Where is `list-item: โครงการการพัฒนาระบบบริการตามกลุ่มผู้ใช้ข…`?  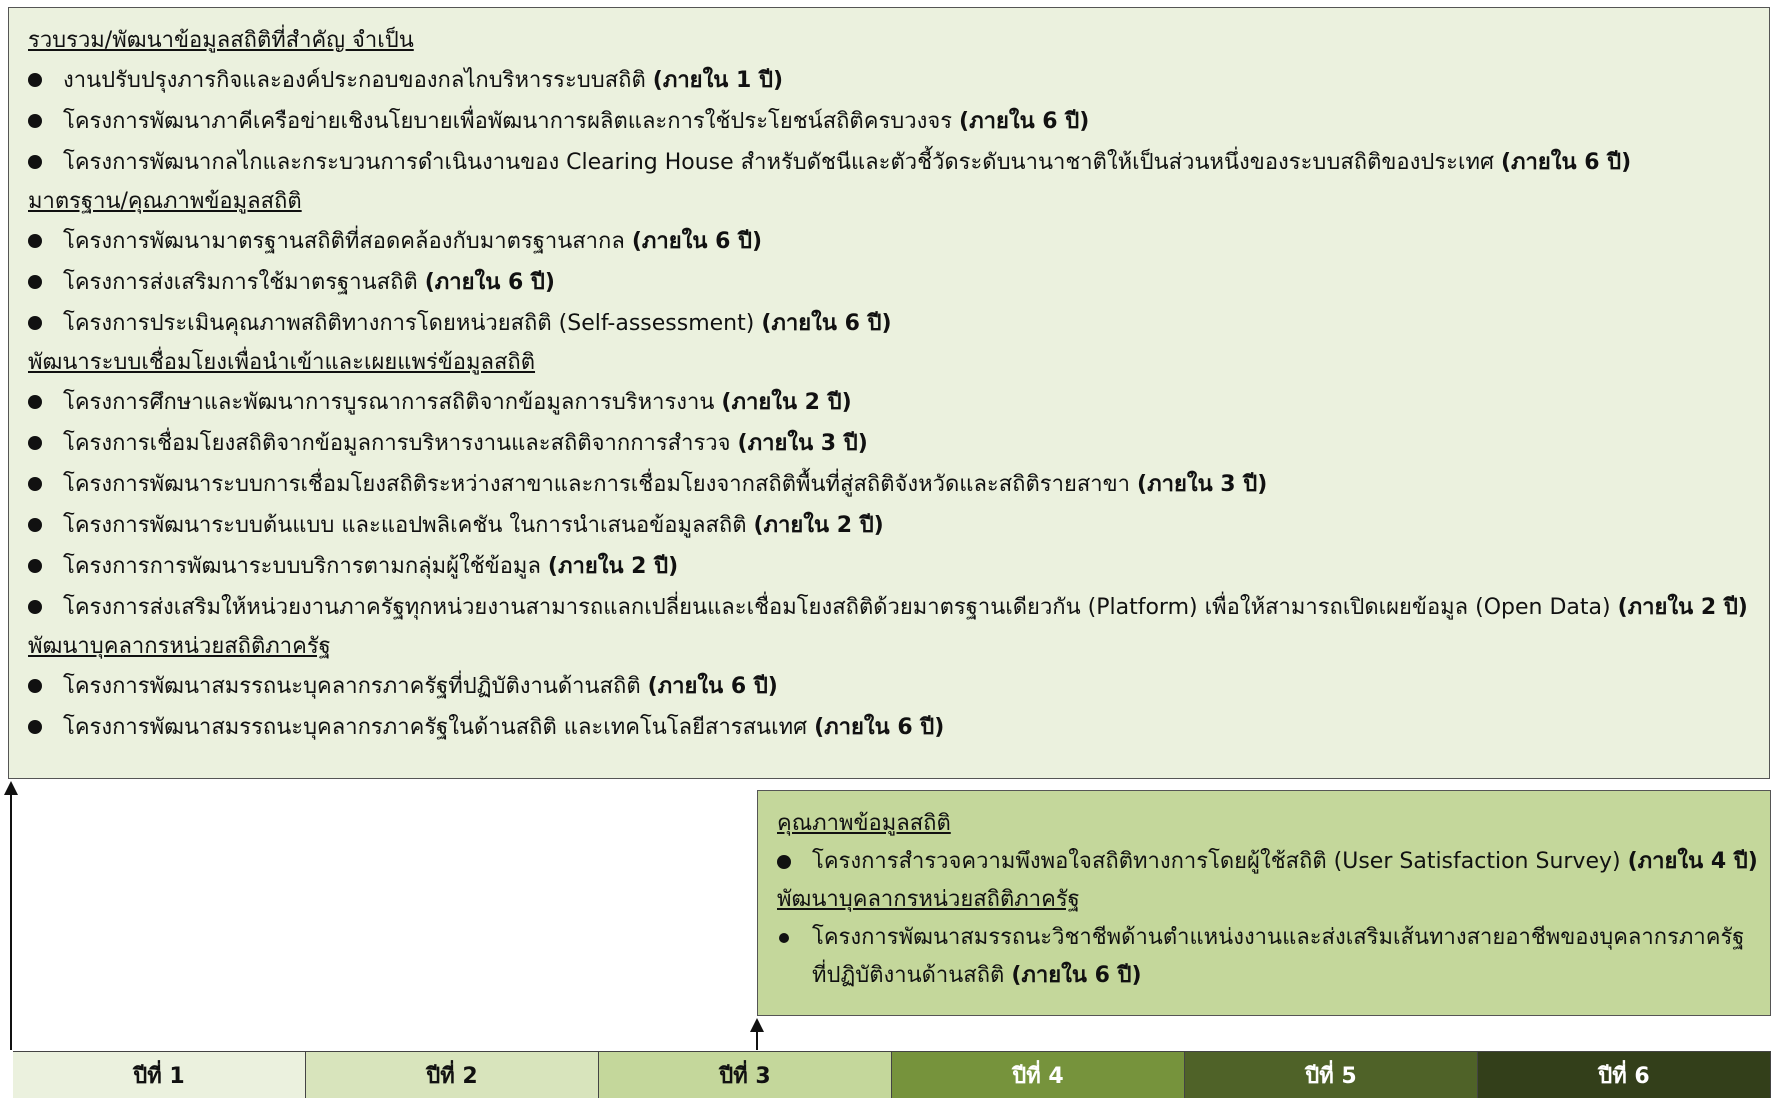
list-item: โครงการการพัฒนาระบบบริการตามกลุ่มผู้ใช้ข… is located at coordinates (898, 566).